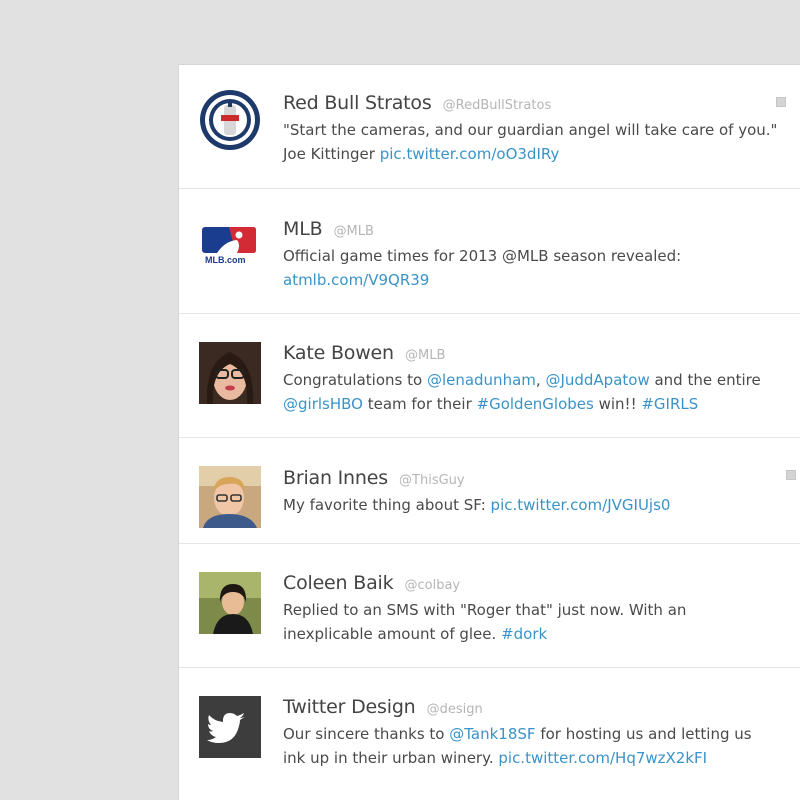 The height and width of the screenshot is (800, 800). Describe the element at coordinates (230, 373) in the screenshot. I see `kate-bowen-avatar` at that location.